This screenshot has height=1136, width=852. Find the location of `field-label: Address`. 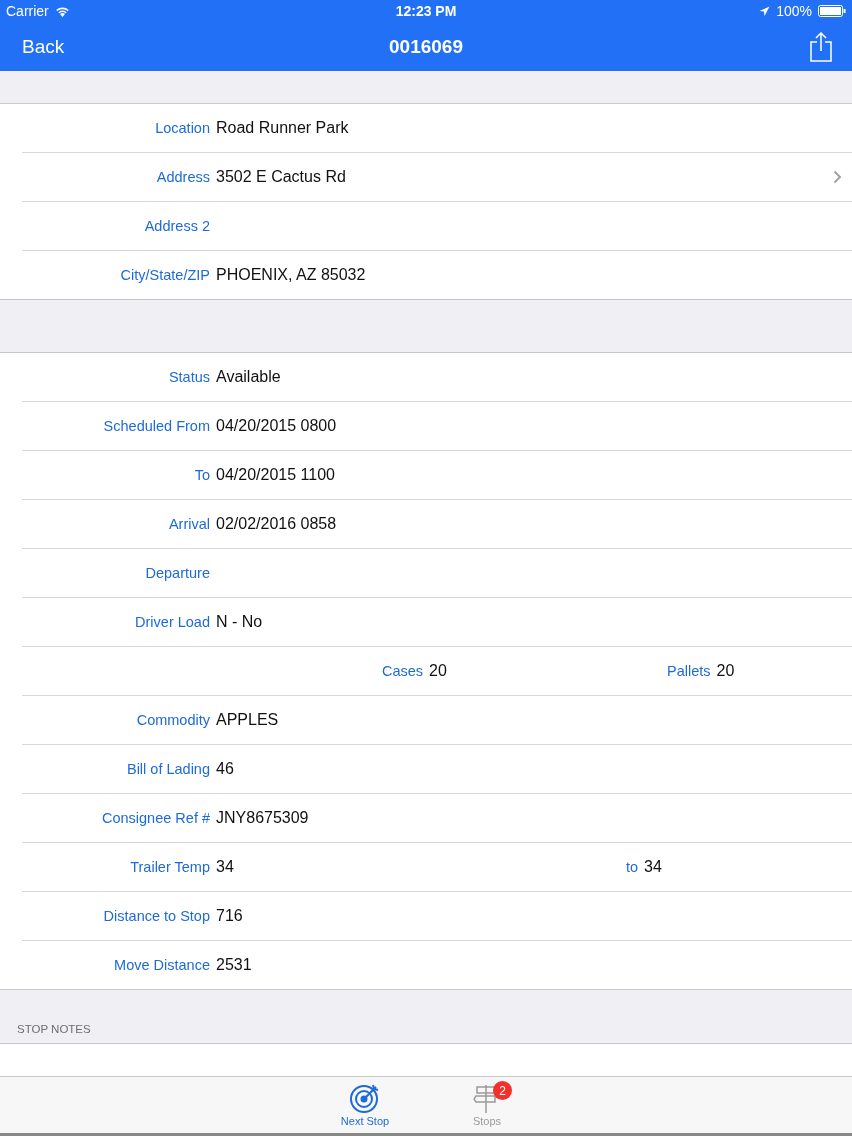

field-label: Address is located at coordinates (183, 177).